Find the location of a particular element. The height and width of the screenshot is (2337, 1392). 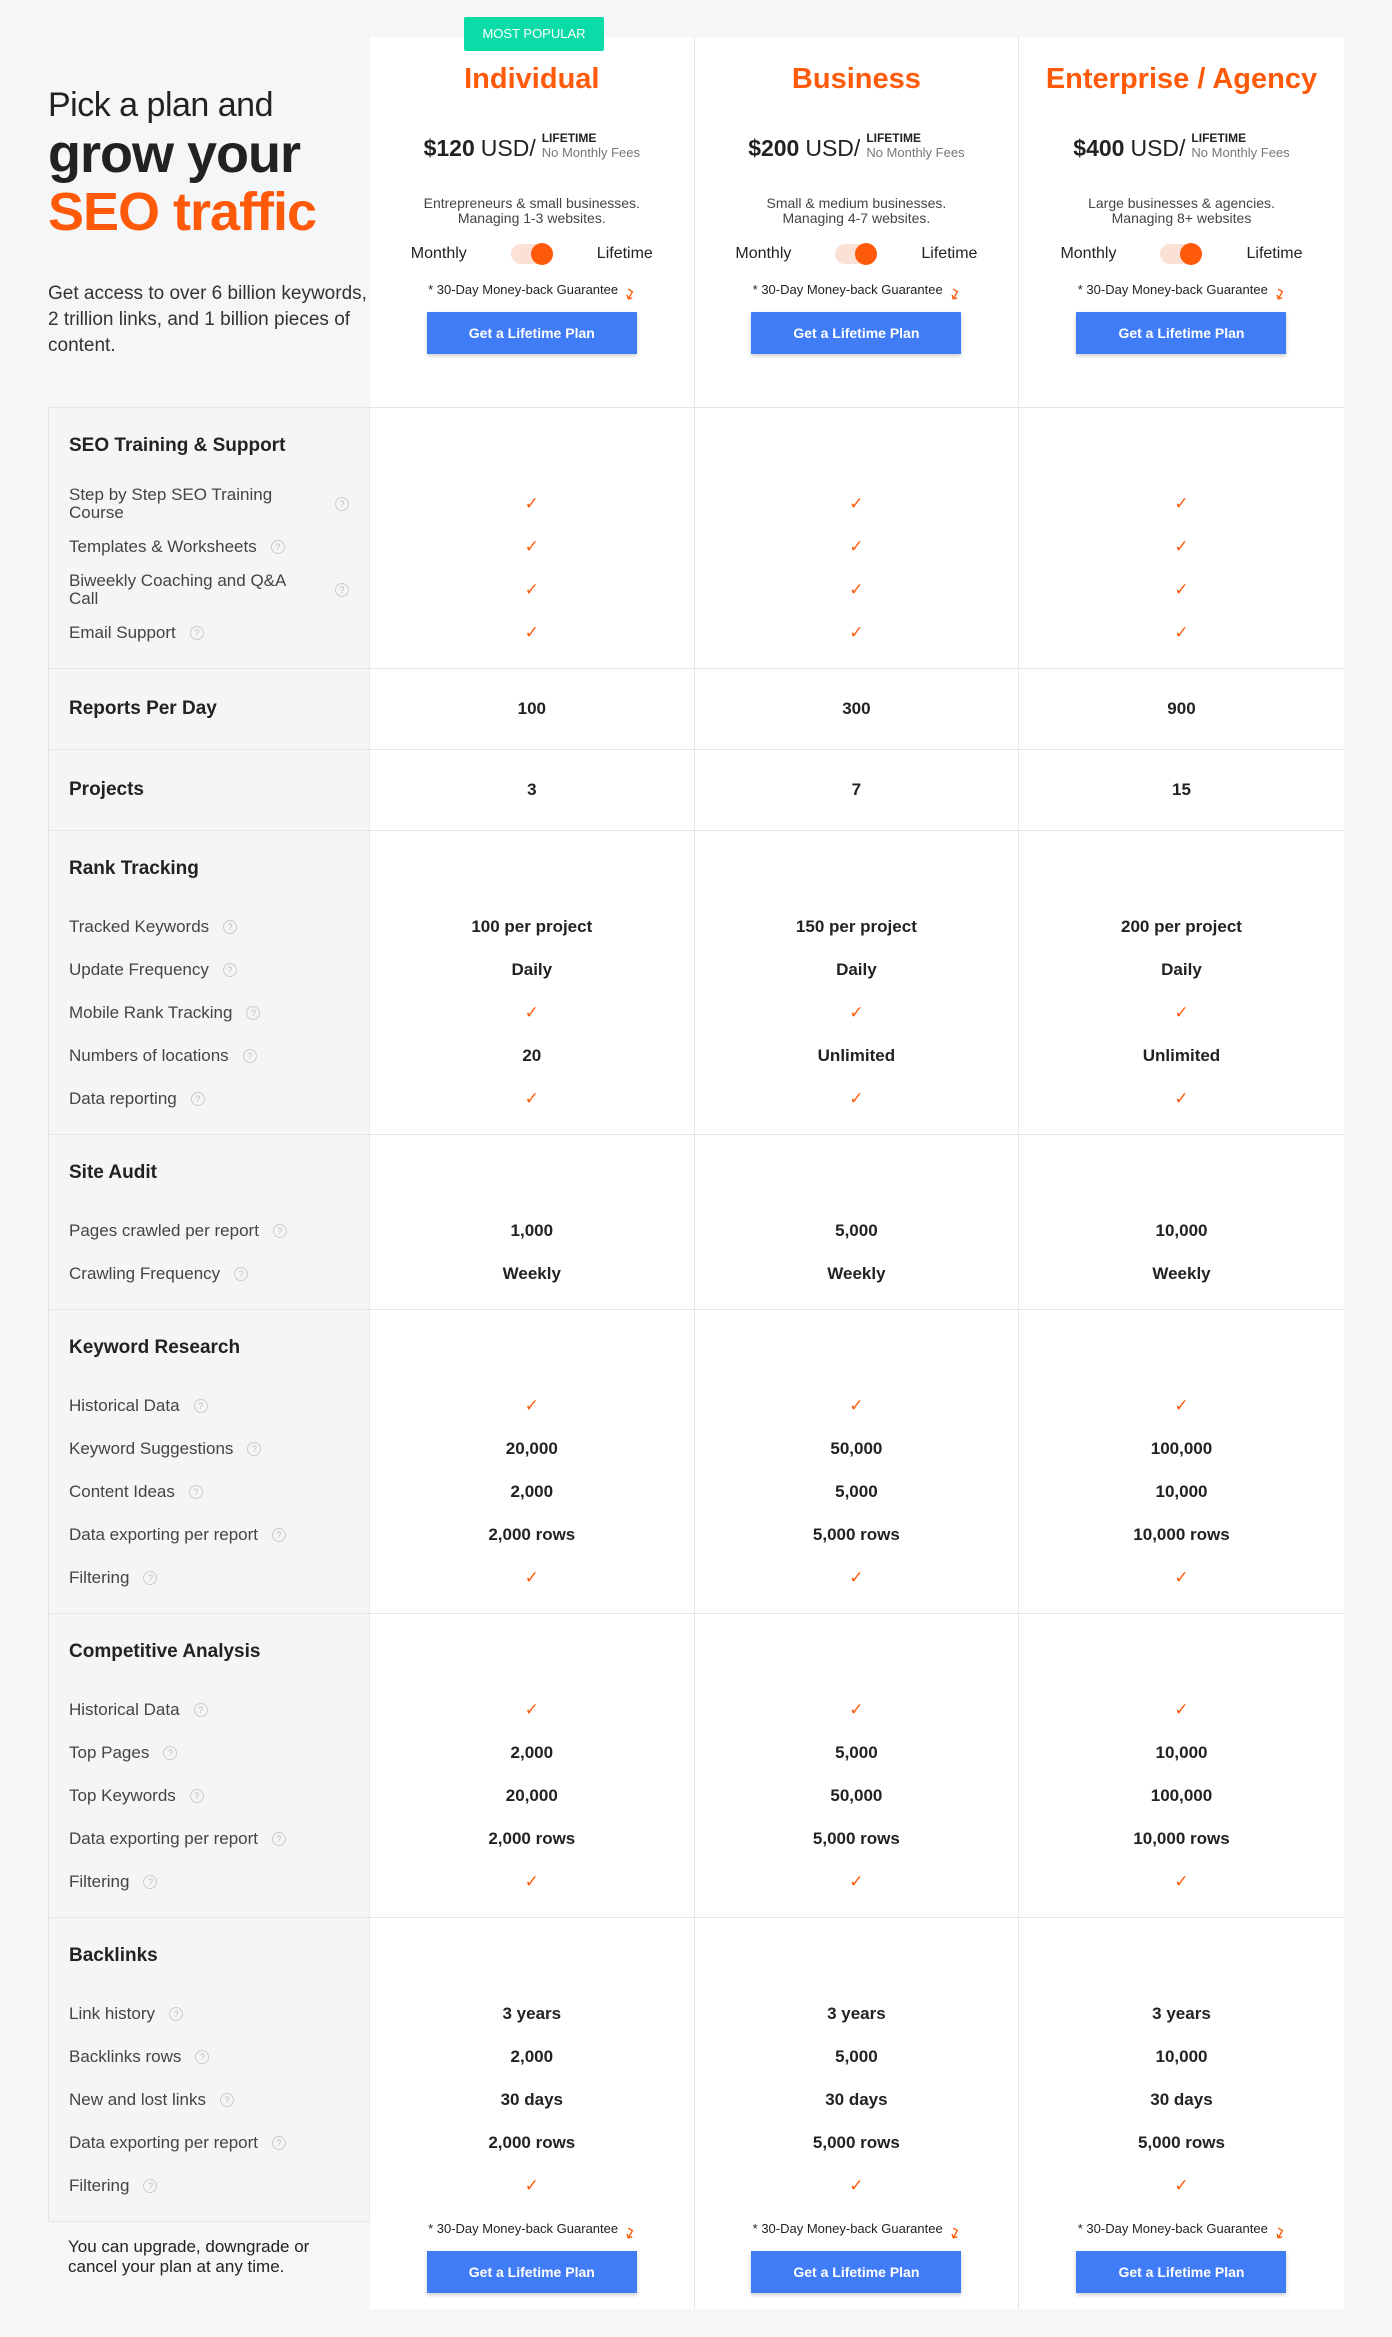

lifetime-label: LIFETIME is located at coordinates (569, 138).